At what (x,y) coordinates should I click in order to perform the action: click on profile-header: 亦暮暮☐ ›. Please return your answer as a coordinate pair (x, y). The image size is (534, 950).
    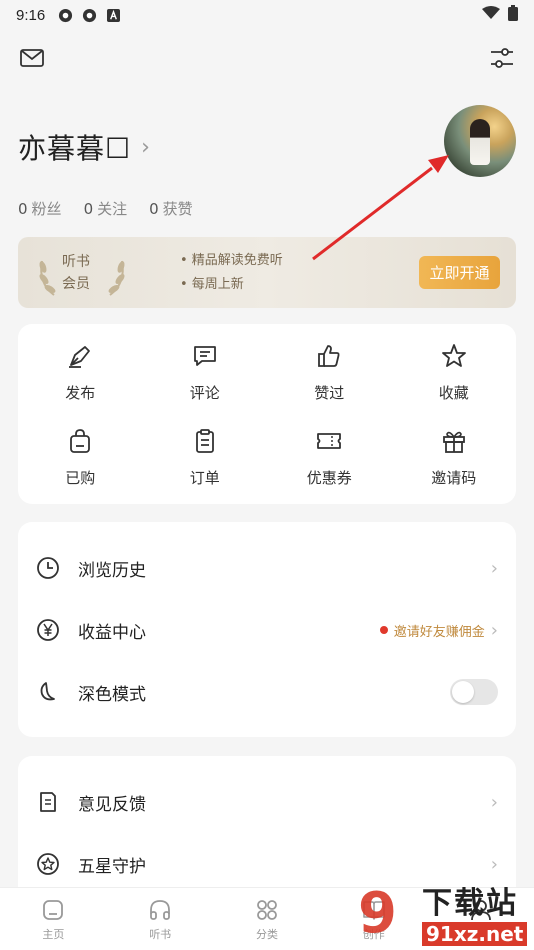
    Looking at the image, I should click on (267, 145).